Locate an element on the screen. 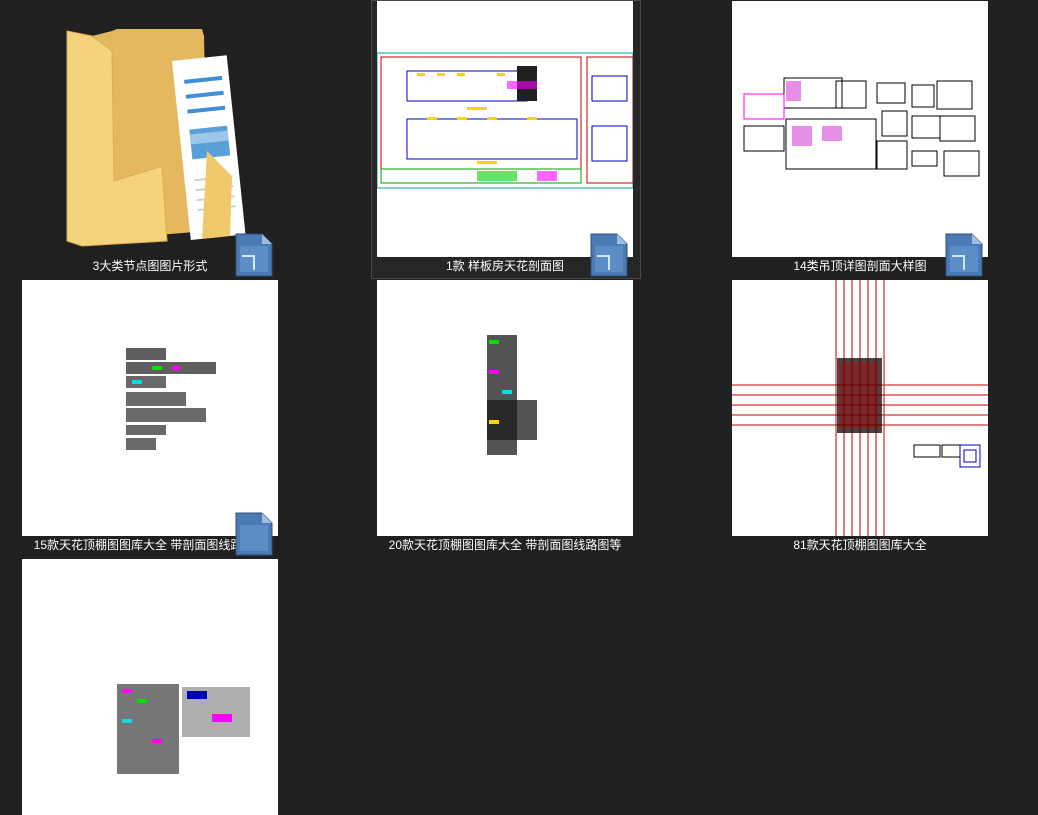 The width and height of the screenshot is (1038, 815). file-name: 20款天花顶棚图图库大全 带剖面图线路图等 is located at coordinates (505, 545).